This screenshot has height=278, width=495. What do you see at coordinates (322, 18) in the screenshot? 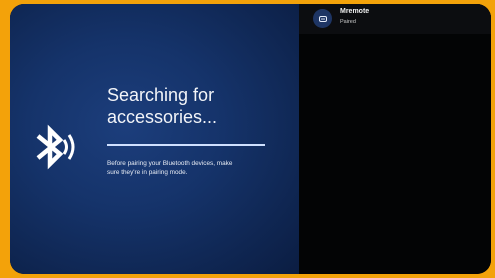
I see `remote-icon` at bounding box center [322, 18].